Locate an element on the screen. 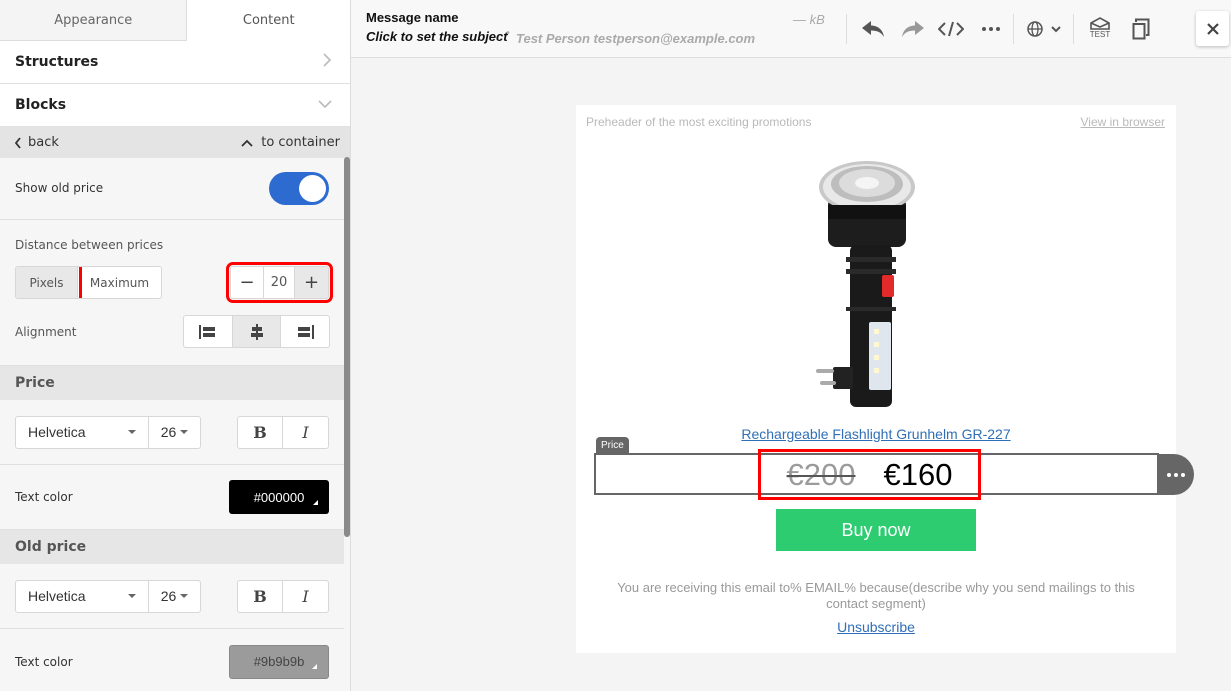 Image resolution: width=1231 pixels, height=691 pixels. test-label: TEST is located at coordinates (1100, 34).